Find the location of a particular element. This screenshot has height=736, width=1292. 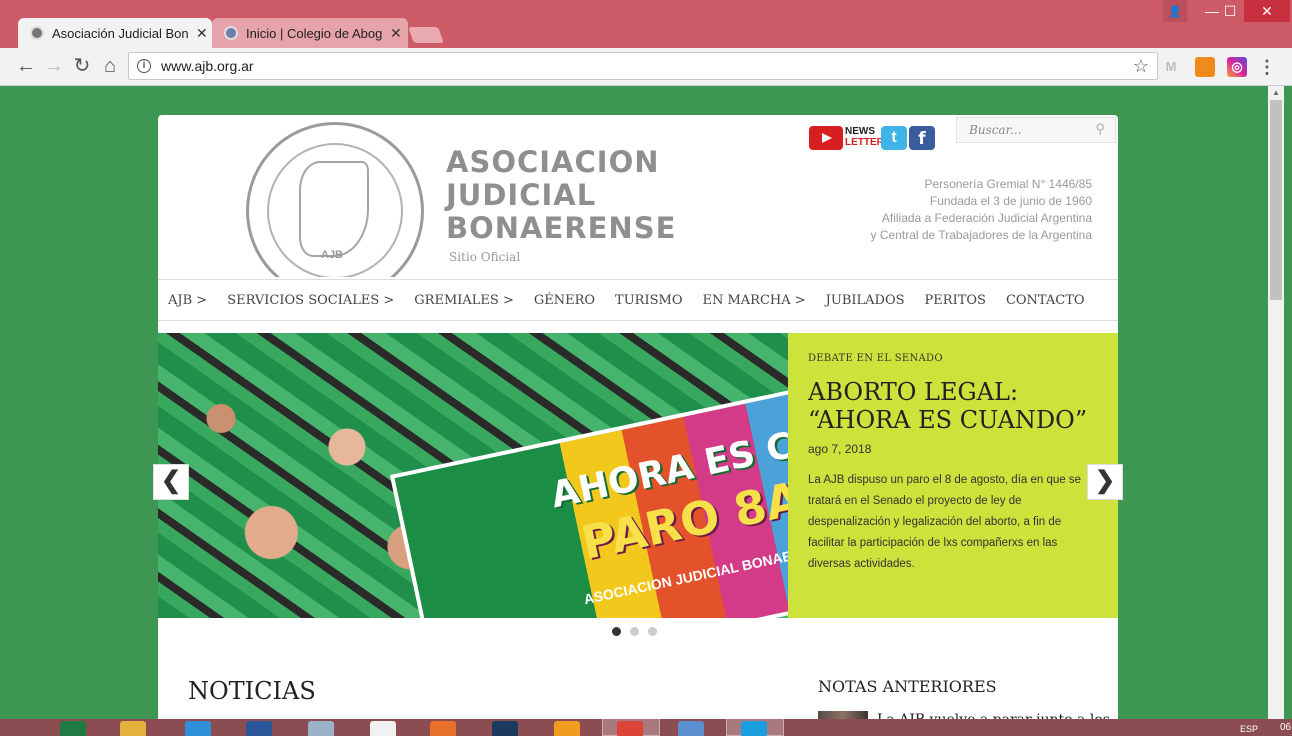

slider-pagination is located at coordinates (639, 631).